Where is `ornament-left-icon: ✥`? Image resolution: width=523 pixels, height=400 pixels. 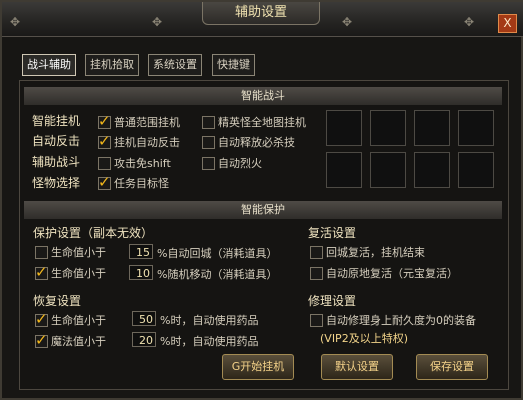
ornament-left-icon: ✥ is located at coordinates (15, 22).